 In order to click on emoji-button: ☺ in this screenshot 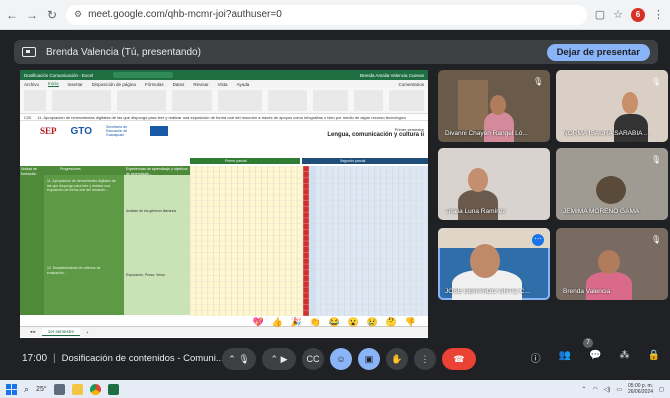, I will do `click(341, 359)`.